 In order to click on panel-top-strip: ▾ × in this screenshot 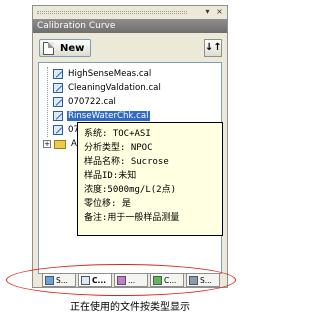, I will do `click(130, 12)`.